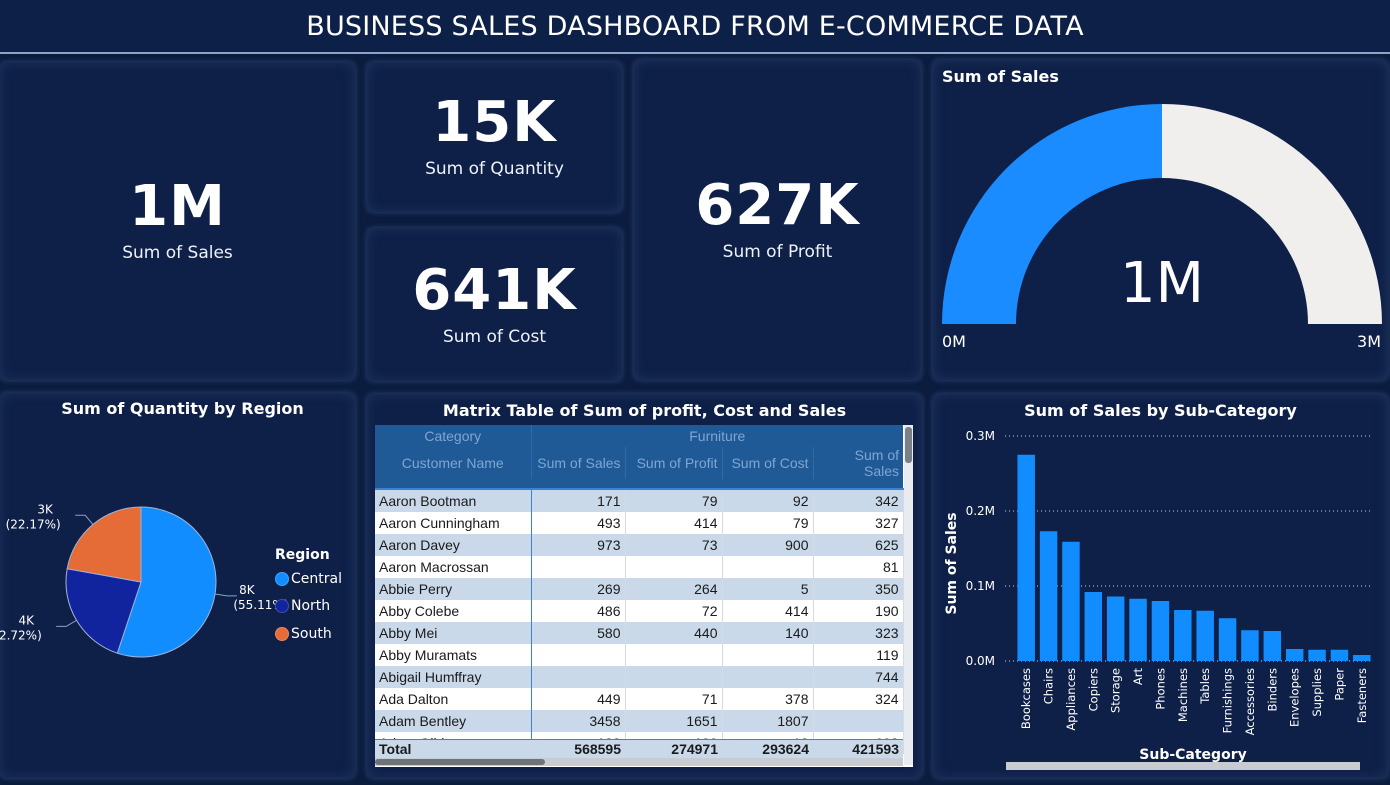 The image size is (1390, 785). Describe the element at coordinates (1250, 701) in the screenshot. I see `bar-xtick-label-accessories: Accessories` at that location.